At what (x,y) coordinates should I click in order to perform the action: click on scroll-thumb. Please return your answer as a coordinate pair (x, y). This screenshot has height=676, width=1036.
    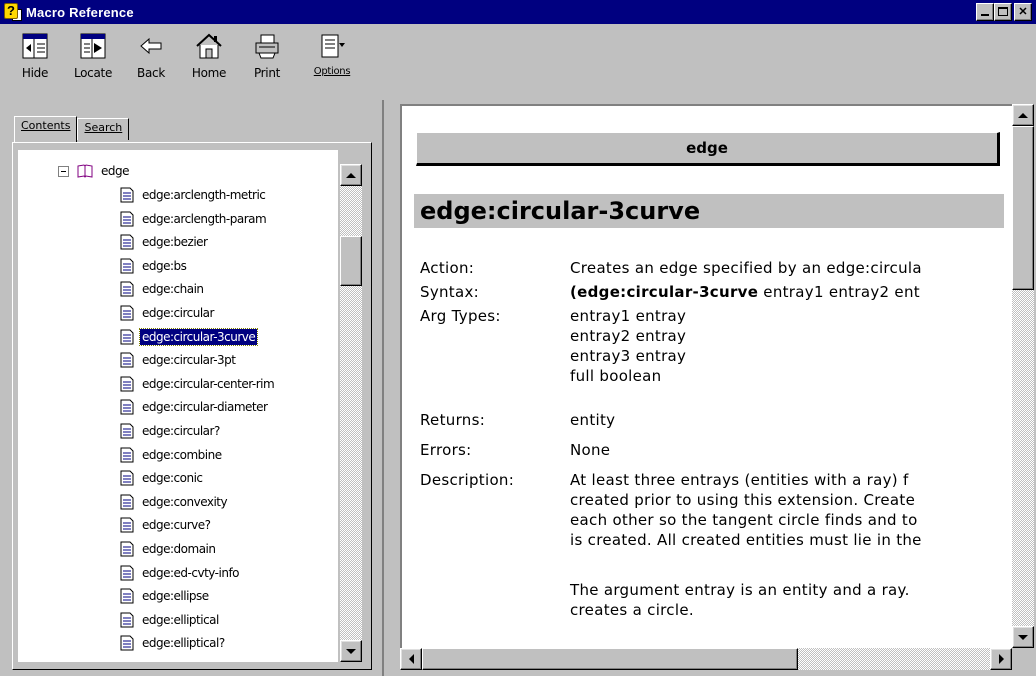
    Looking at the image, I should click on (351, 261).